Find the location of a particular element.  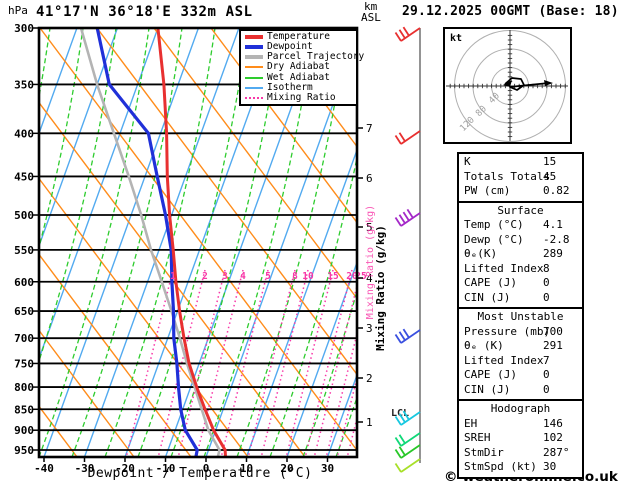

svg-text: 850 is located at coordinates (24, 409).